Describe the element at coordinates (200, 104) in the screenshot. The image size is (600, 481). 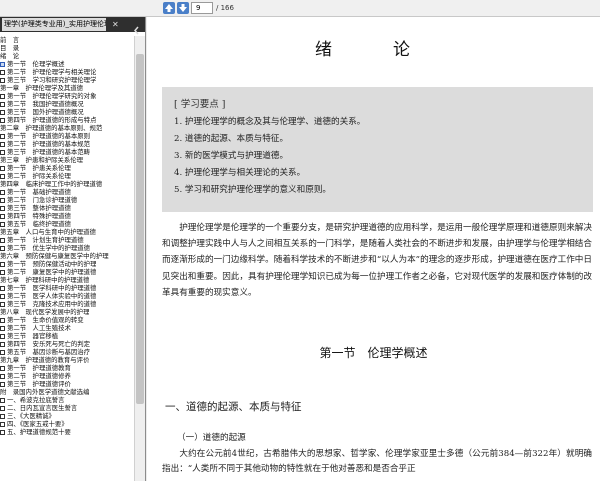
I see `learning-points-heading: [ 学习要点 ]` at that location.